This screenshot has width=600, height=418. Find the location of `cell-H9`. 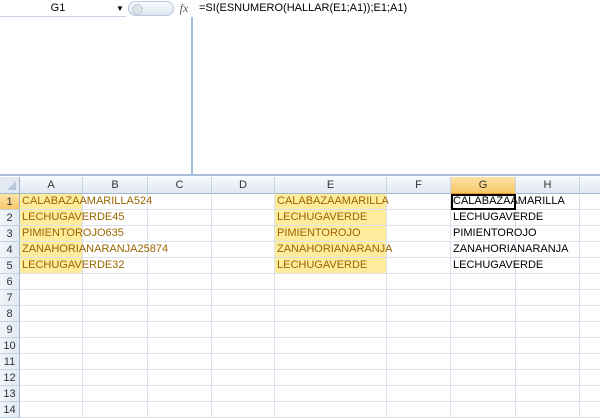

cell-H9 is located at coordinates (548, 330).